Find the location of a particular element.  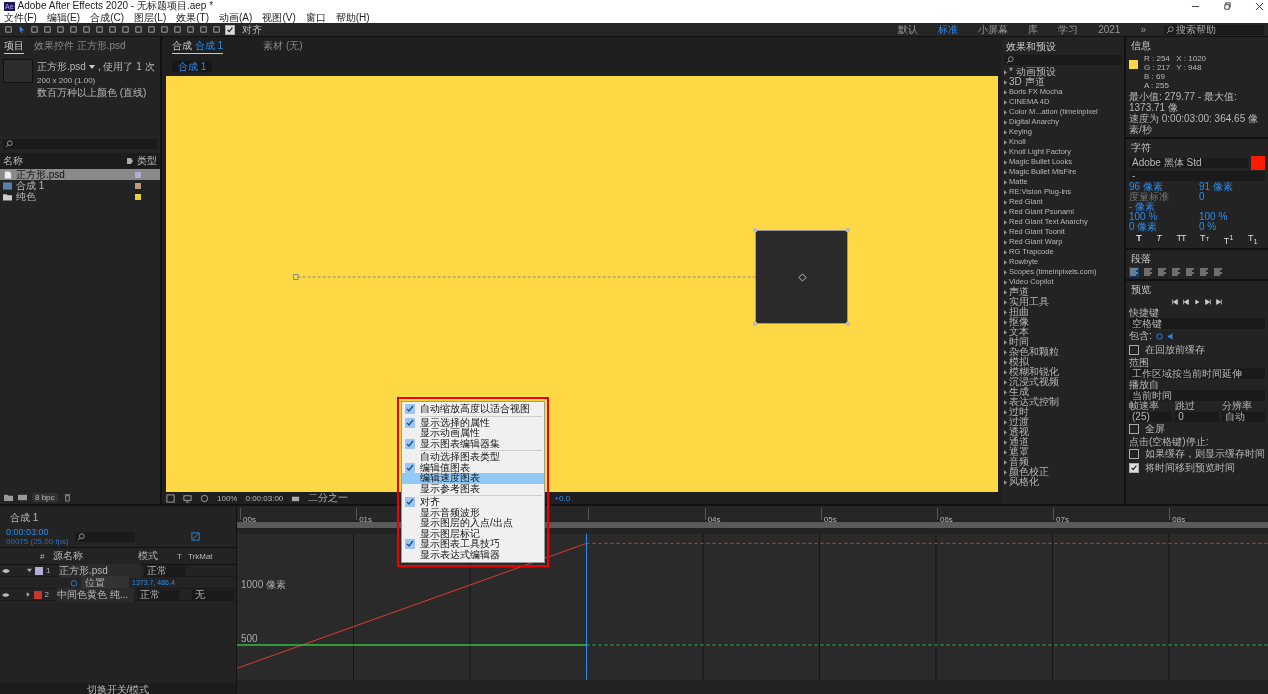

leading-field: 91 像素 is located at coordinates (1232, 187).